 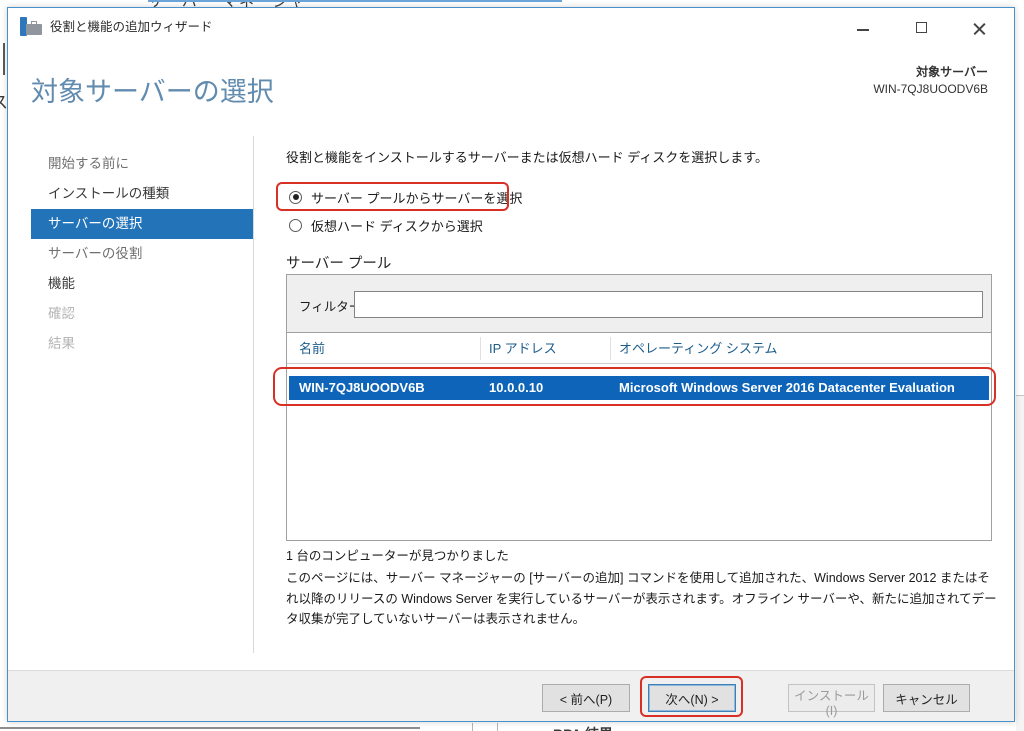 What do you see at coordinates (142, 344) in the screenshot?
I see `nav-item-results: 結果` at bounding box center [142, 344].